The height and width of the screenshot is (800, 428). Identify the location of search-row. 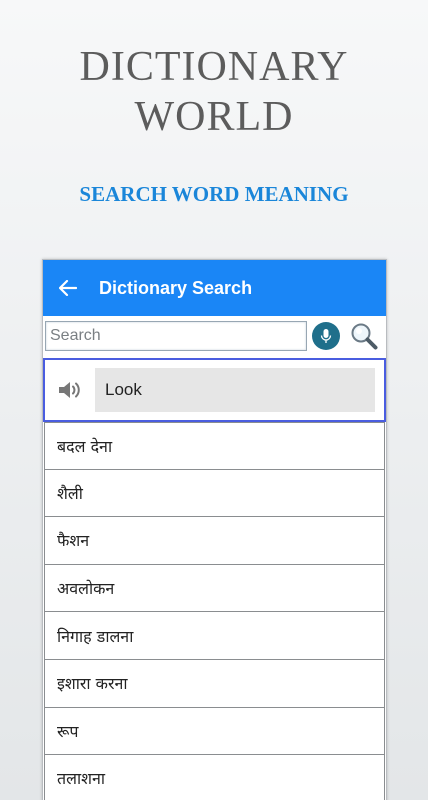
(214, 336).